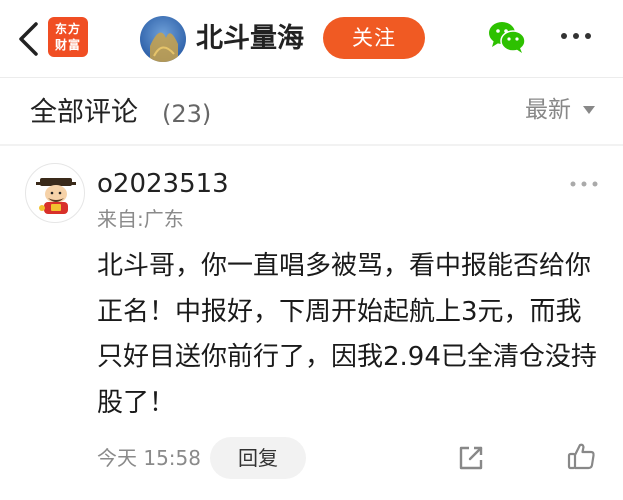 The height and width of the screenshot is (500, 623). I want to click on commenter-location: 来自:广东, so click(140, 219).